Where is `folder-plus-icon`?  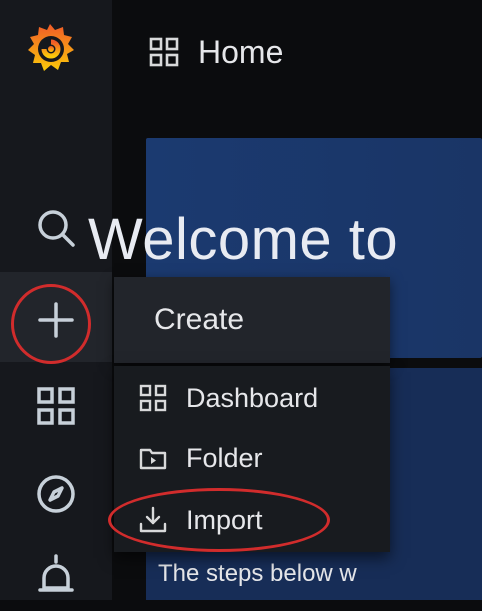 folder-plus-icon is located at coordinates (153, 459).